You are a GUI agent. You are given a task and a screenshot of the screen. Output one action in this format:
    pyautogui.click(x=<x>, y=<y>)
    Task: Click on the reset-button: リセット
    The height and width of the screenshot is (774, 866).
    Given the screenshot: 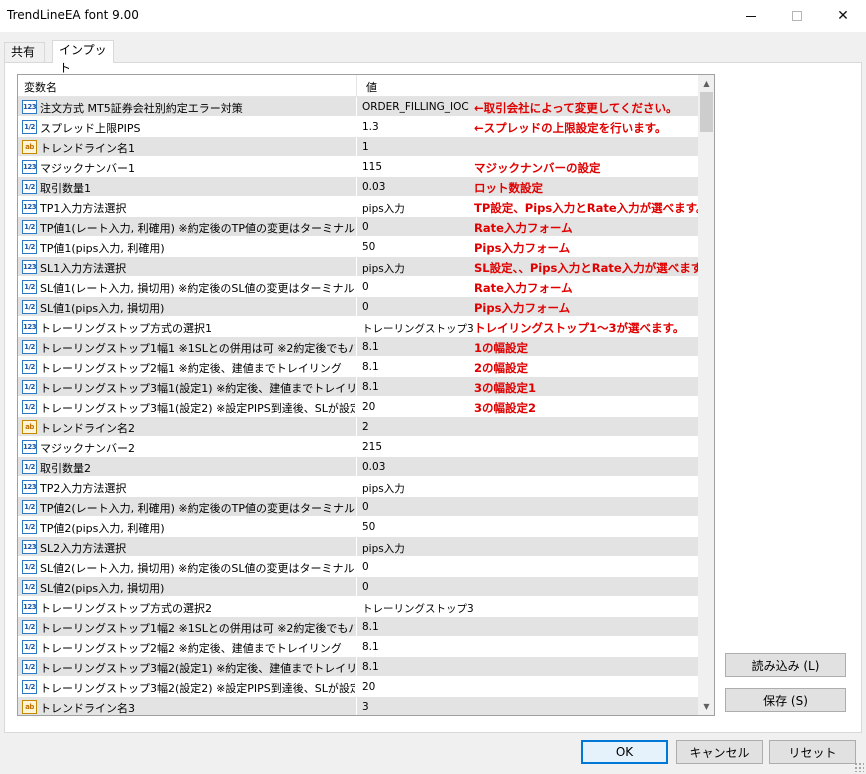 What is the action you would take?
    pyautogui.click(x=812, y=752)
    